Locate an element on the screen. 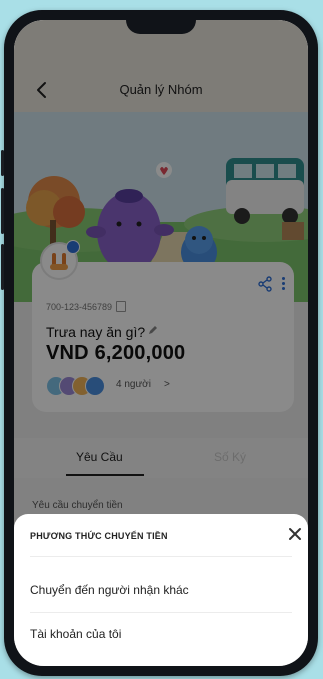 Image resolution: width=323 pixels, height=679 pixels. volume-up-button is located at coordinates (2, 163).